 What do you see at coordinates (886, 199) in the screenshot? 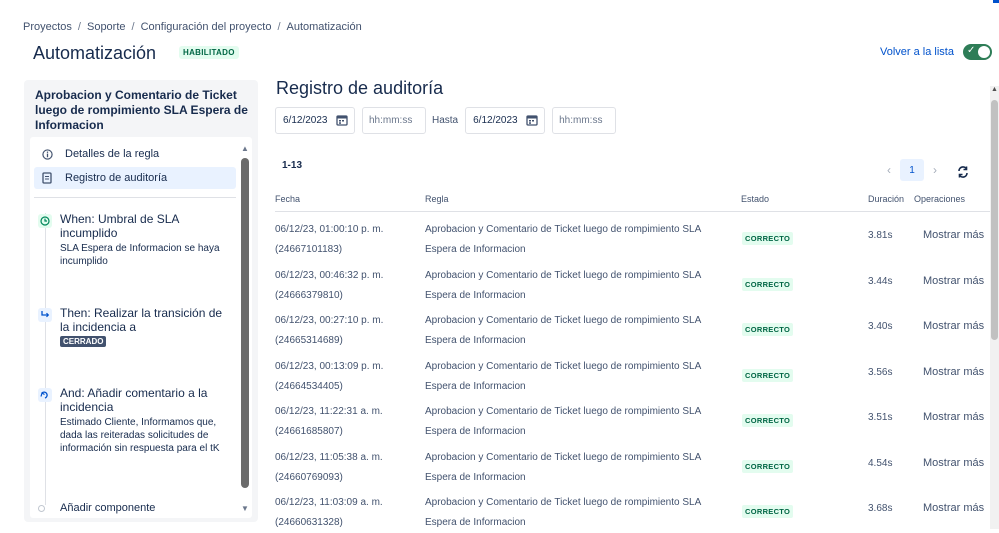
I see `column-header-duration: Duración` at bounding box center [886, 199].